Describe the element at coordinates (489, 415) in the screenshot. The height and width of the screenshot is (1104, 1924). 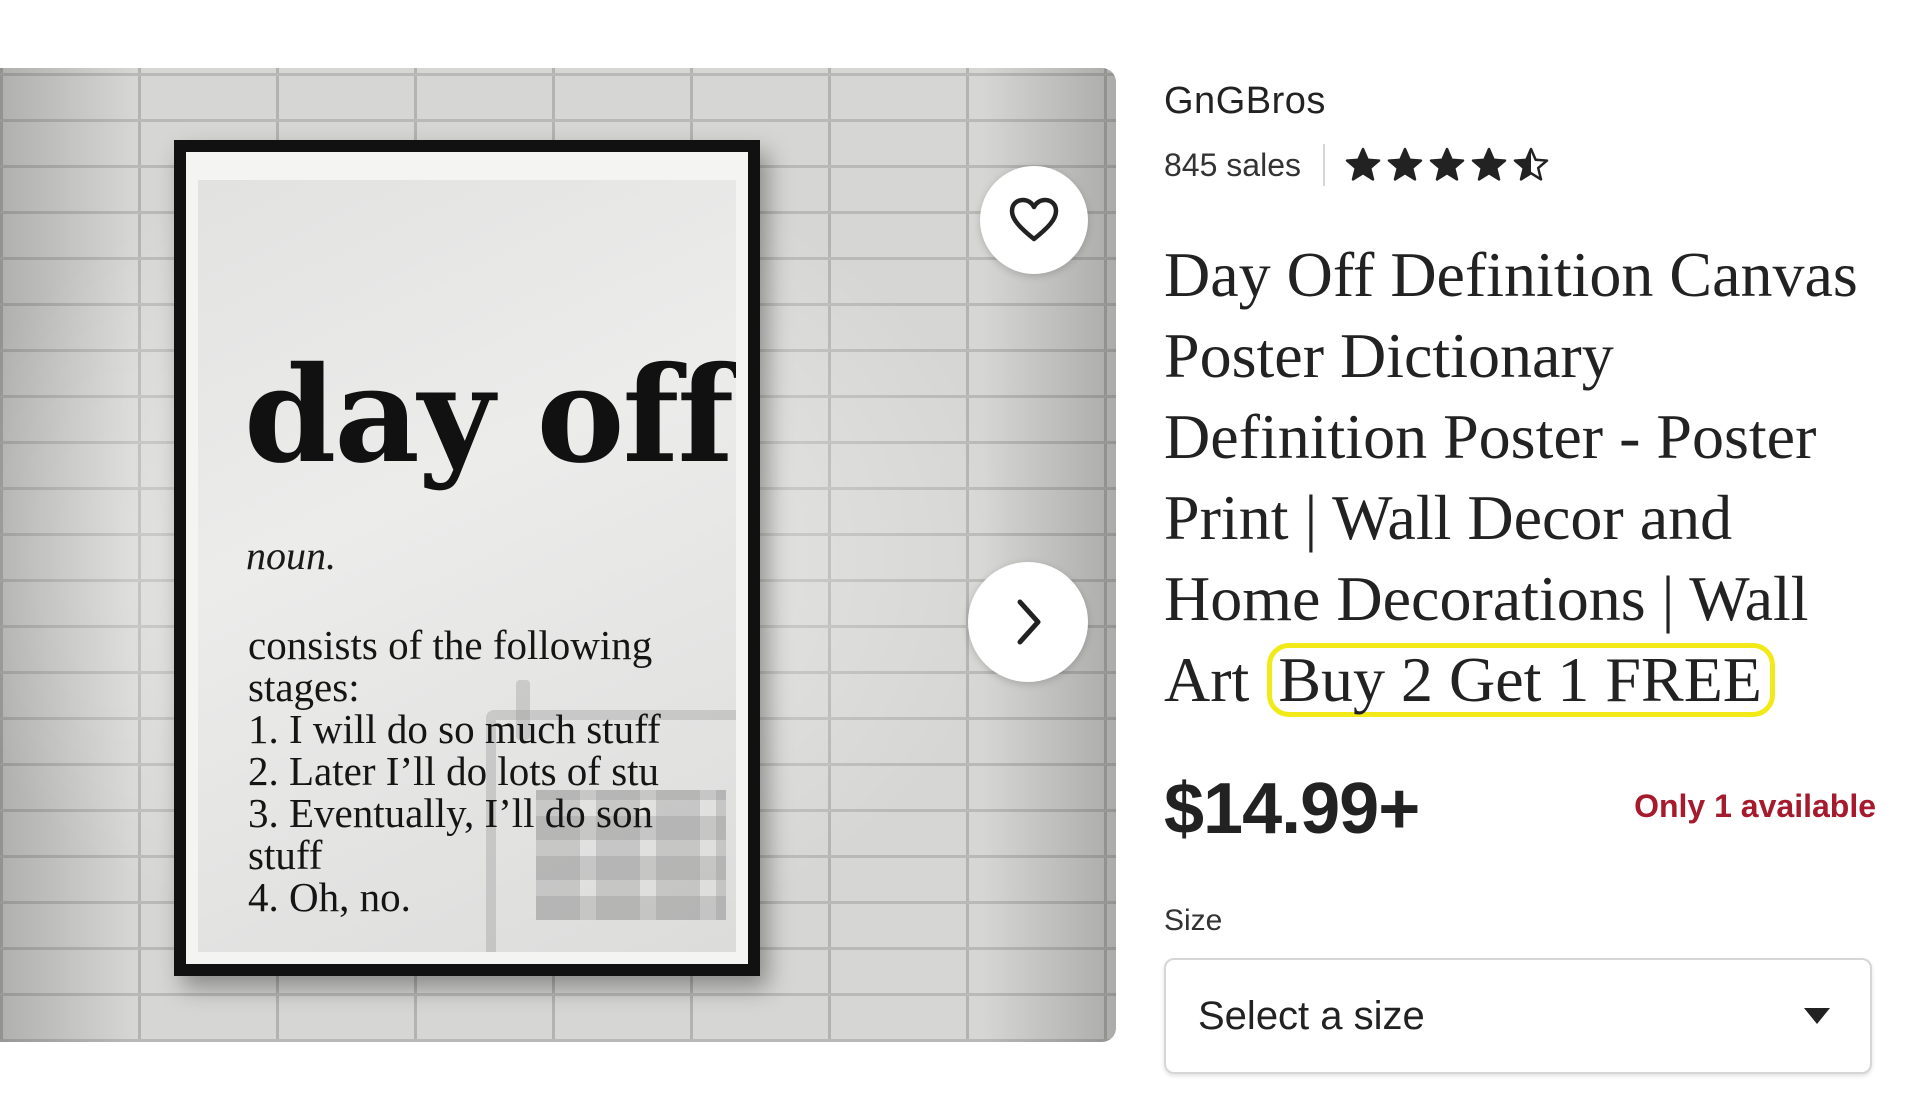
I see `poster-headword: day off` at that location.